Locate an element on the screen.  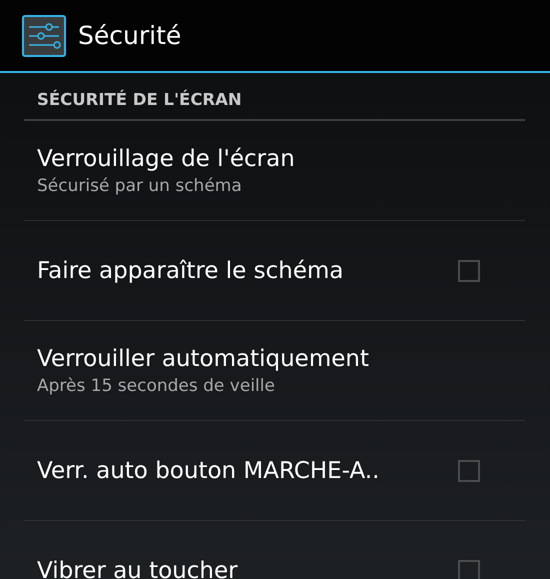
settings-icon is located at coordinates (44, 35).